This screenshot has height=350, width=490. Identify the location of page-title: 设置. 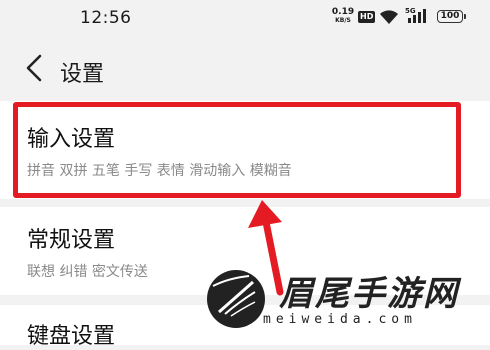
(82, 74).